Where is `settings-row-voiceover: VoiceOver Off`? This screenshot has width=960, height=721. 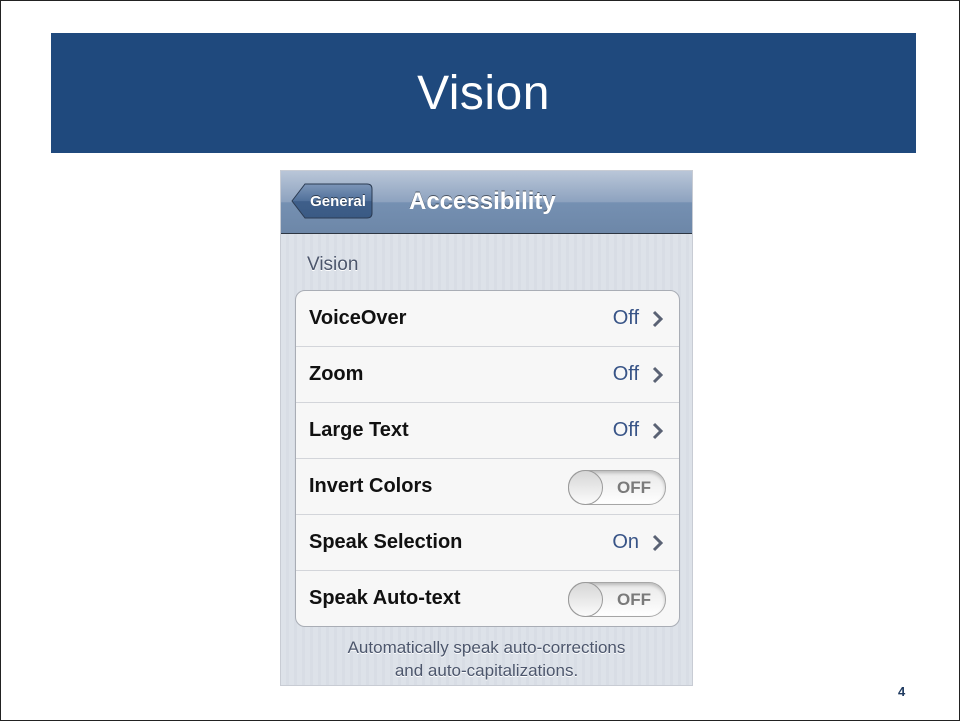
settings-row-voiceover: VoiceOver Off is located at coordinates (487, 319).